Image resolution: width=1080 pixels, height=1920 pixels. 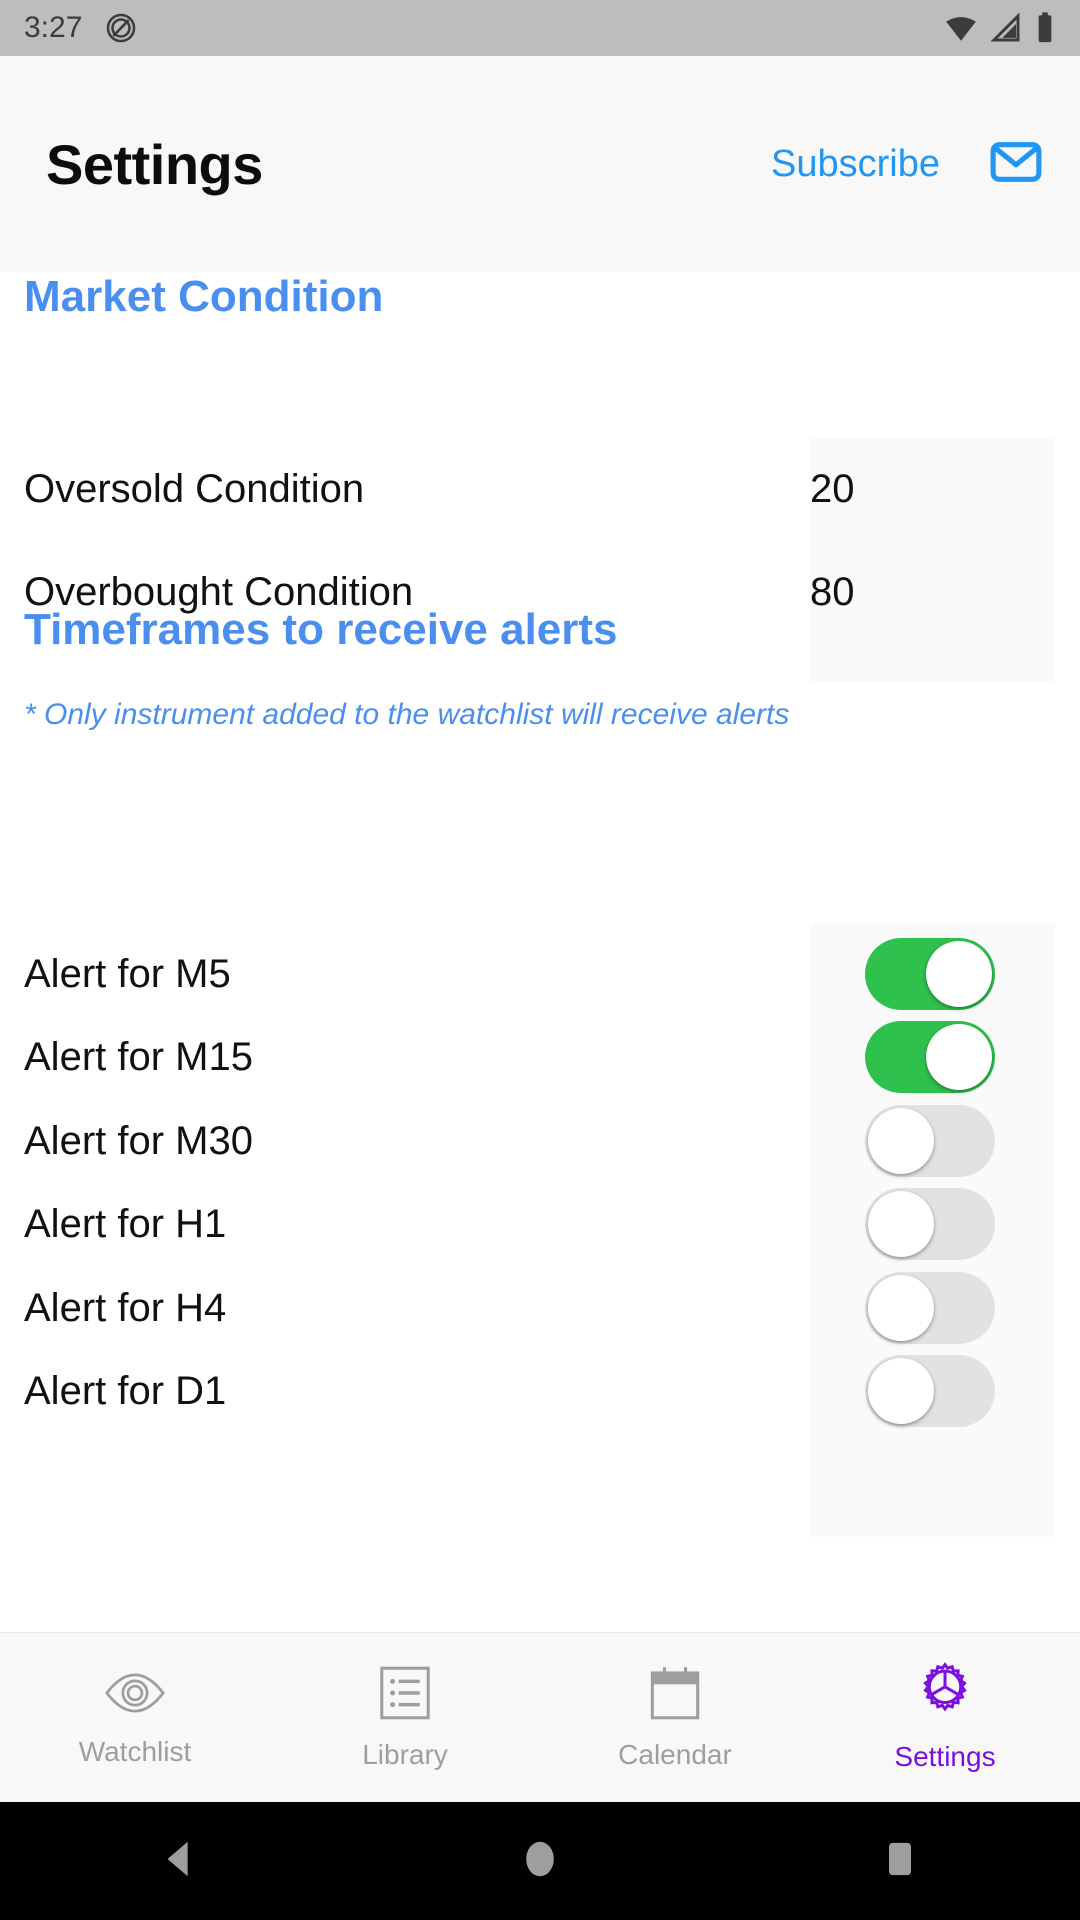 I want to click on toggle-cell-alert-d1, so click(x=932, y=1391).